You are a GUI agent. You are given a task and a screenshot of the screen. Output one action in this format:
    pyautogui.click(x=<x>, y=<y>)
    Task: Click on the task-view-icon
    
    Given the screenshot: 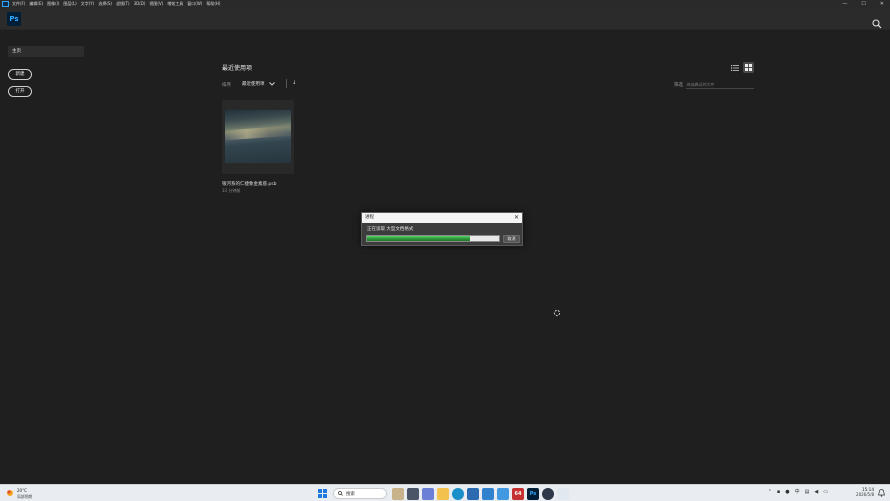 What is the action you would take?
    pyautogui.click(x=413, y=493)
    